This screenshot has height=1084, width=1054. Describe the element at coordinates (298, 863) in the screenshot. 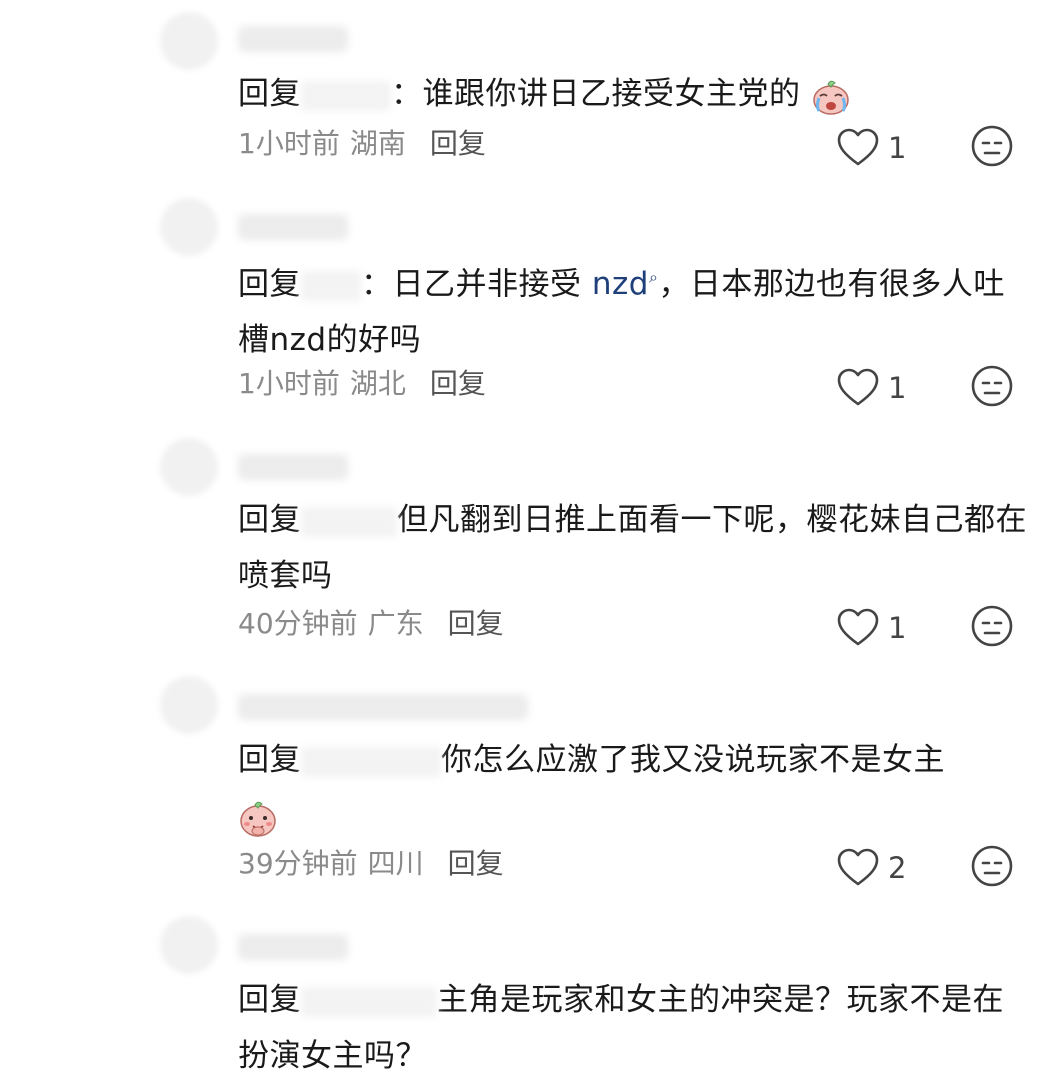

I see `comment-time: 39分钟前` at that location.